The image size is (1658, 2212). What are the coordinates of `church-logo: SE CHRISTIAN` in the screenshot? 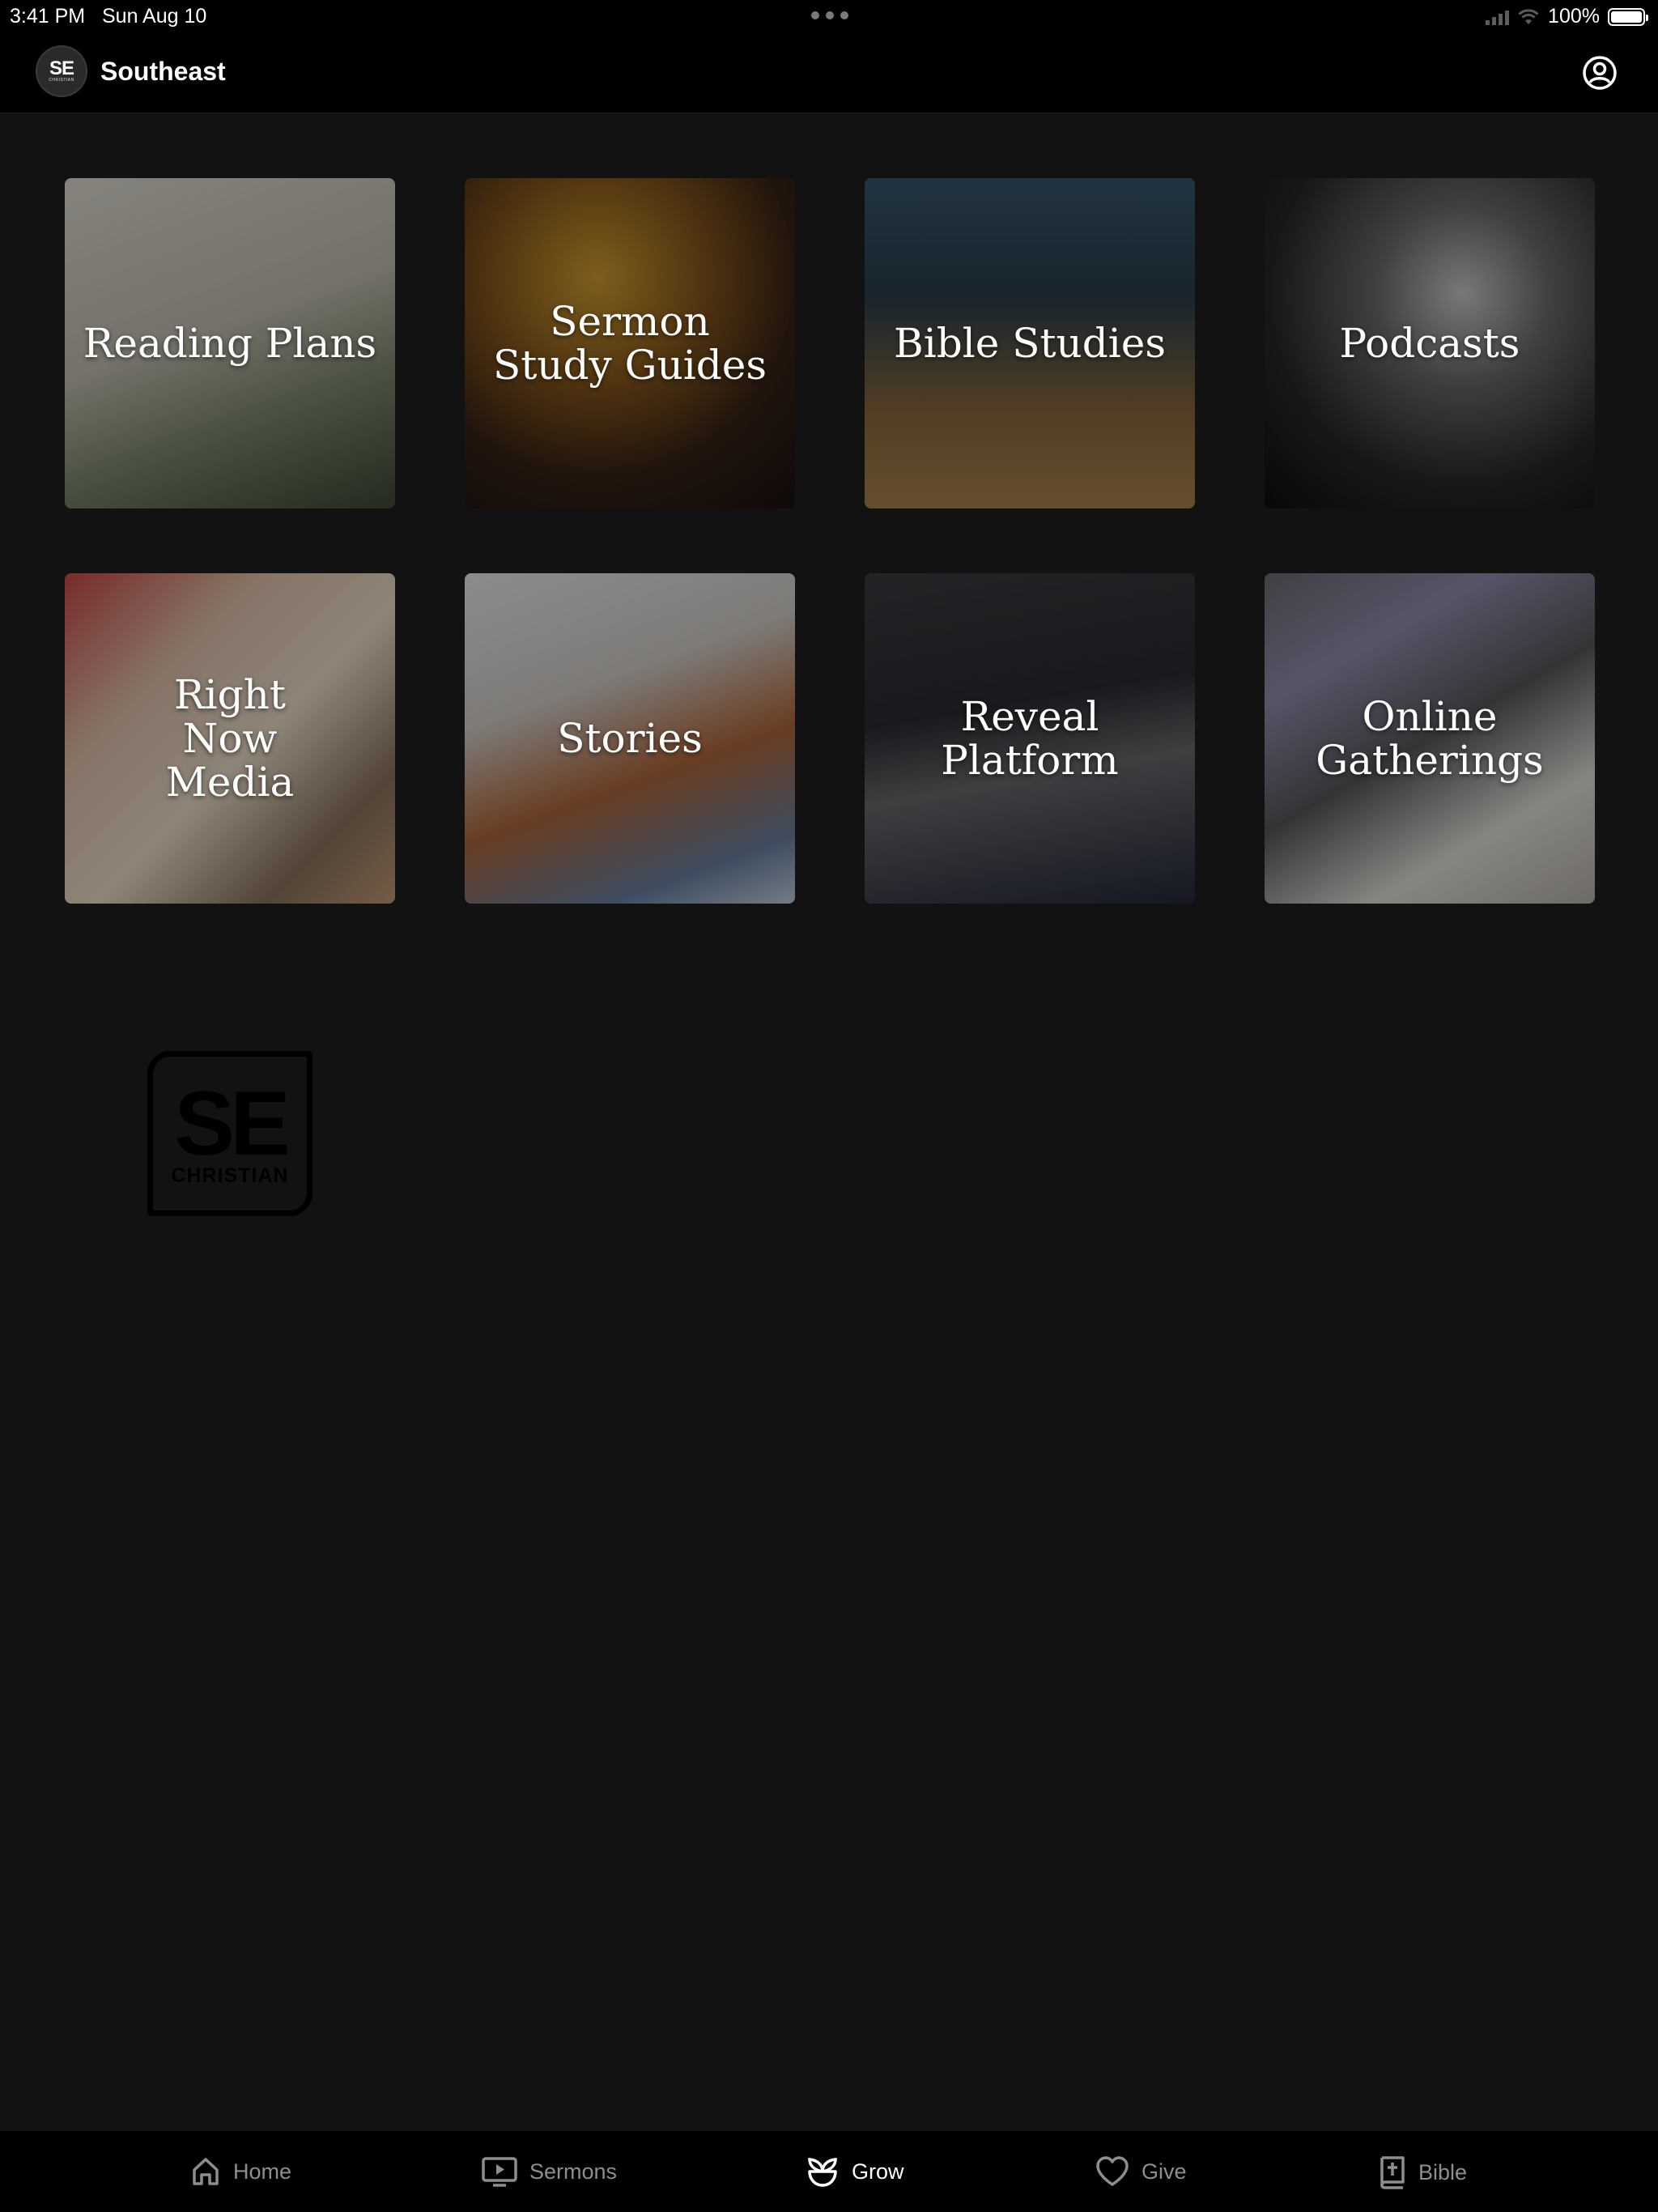 It's located at (61, 71).